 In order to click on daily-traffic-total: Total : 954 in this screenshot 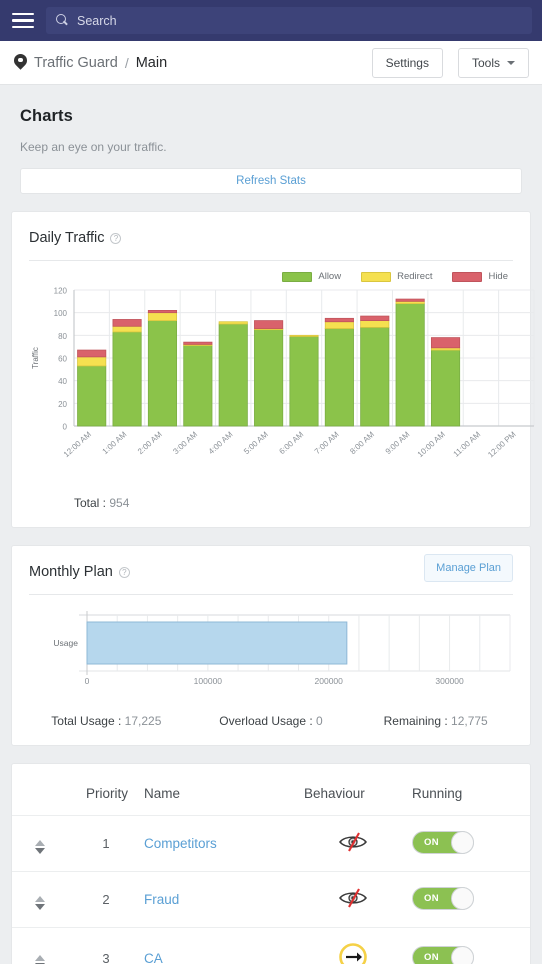, I will do `click(271, 505)`.